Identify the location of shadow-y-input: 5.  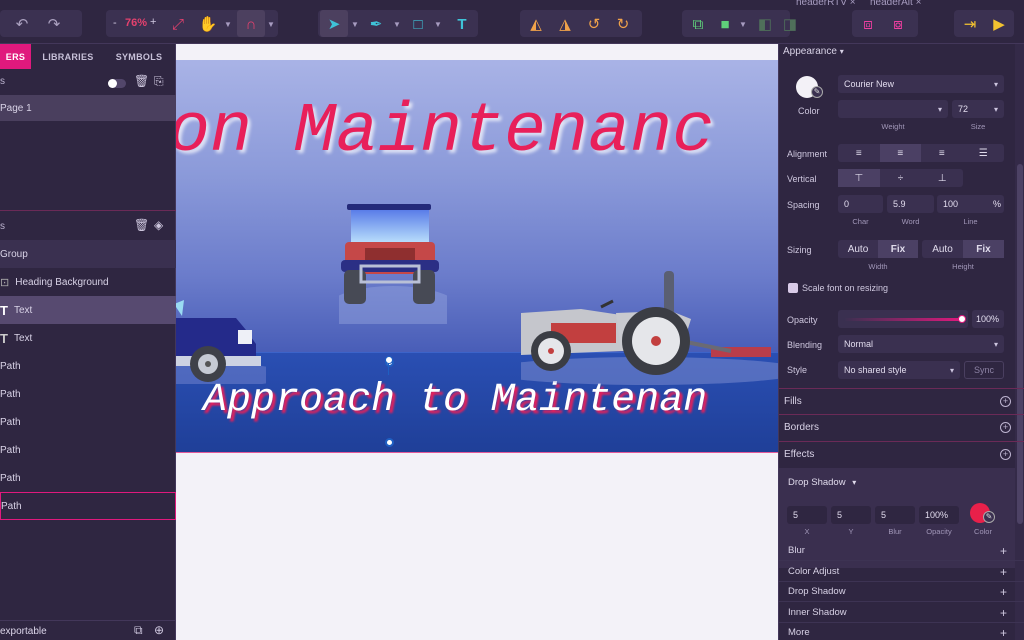
(851, 515).